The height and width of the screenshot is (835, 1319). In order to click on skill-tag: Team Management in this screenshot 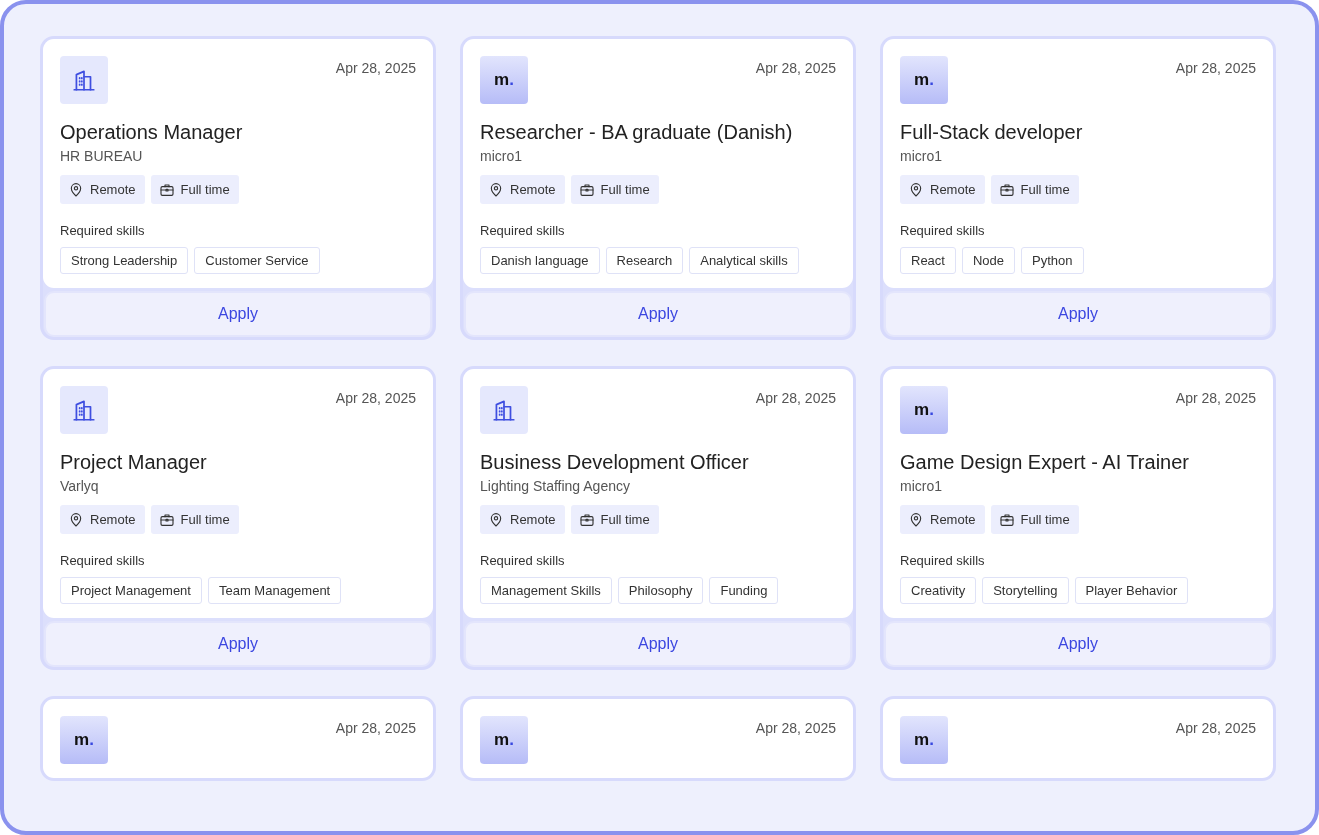, I will do `click(274, 590)`.